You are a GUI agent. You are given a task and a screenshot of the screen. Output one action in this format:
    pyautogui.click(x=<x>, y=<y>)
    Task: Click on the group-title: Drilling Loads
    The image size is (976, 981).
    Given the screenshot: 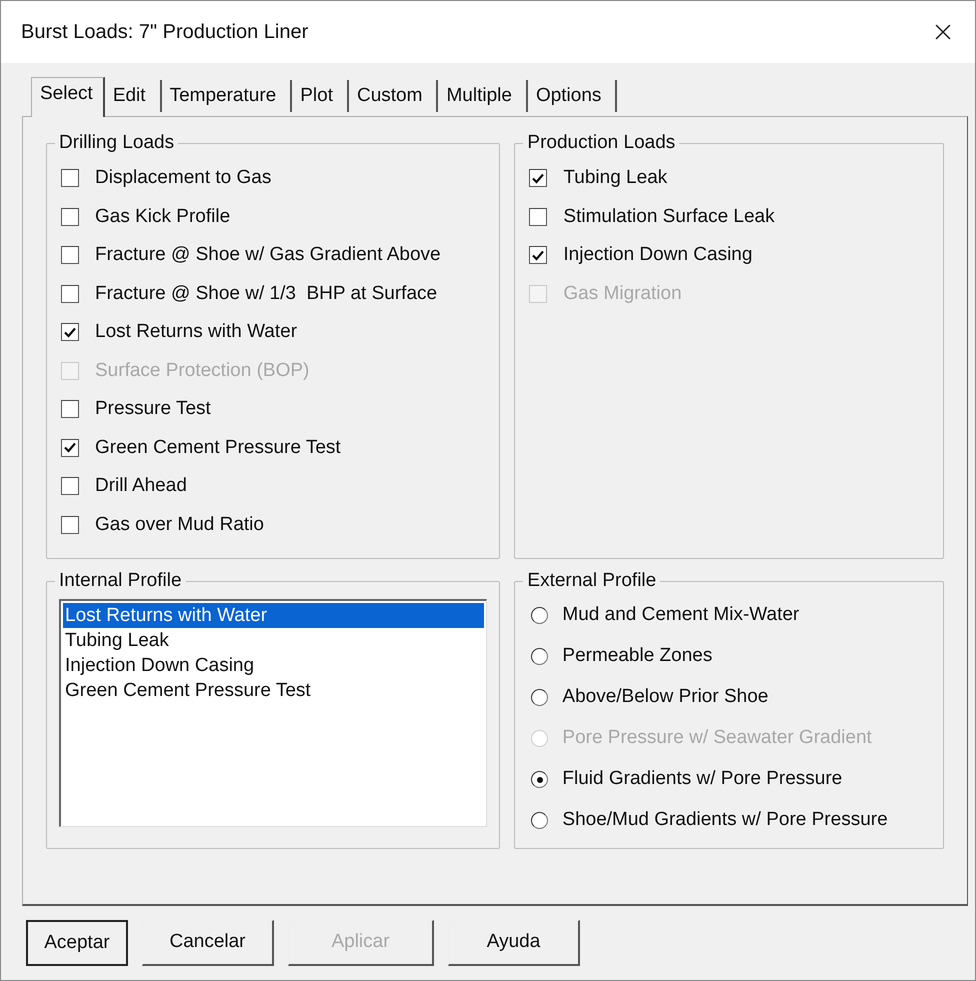 What is the action you would take?
    pyautogui.click(x=117, y=143)
    